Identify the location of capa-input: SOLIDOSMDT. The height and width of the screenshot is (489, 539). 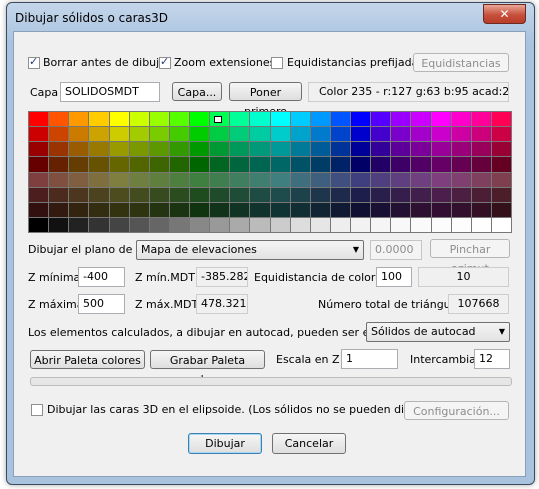
(110, 92).